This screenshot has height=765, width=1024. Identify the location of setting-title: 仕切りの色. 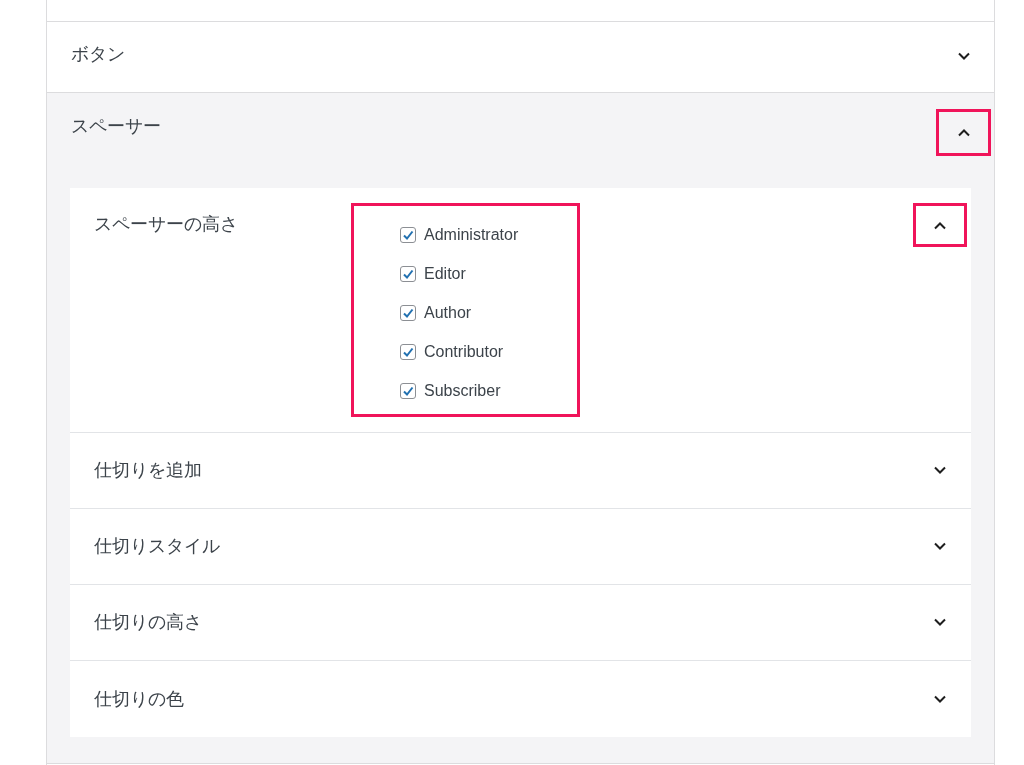
(139, 699).